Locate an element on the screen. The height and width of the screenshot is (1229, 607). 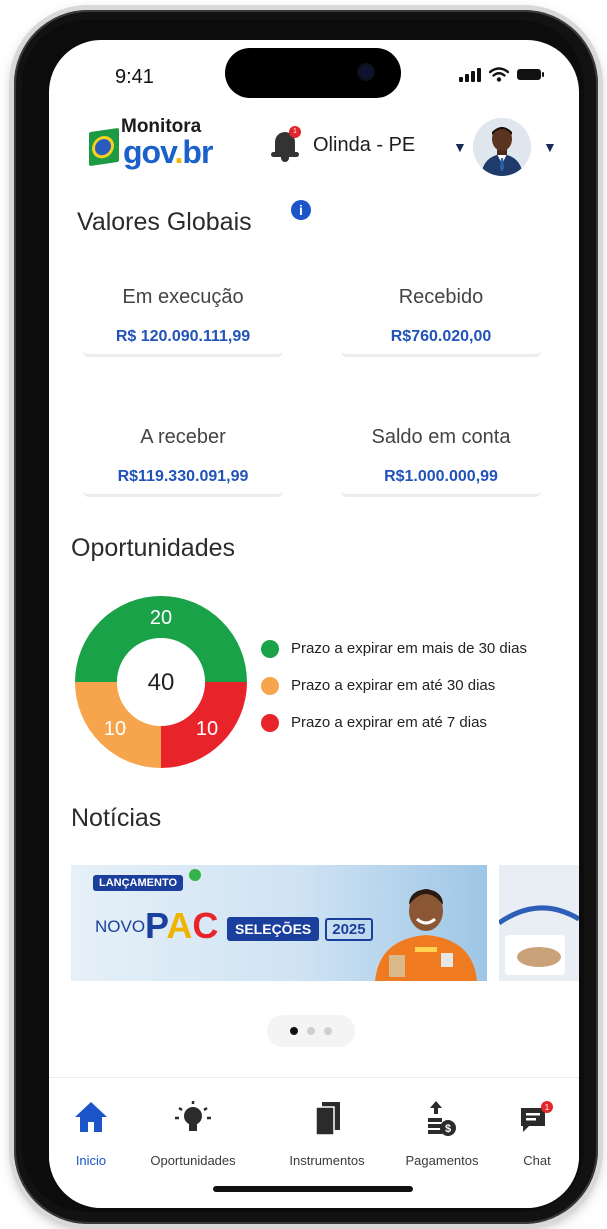
tab-chat: 1 Chat is located at coordinates (537, 1133).